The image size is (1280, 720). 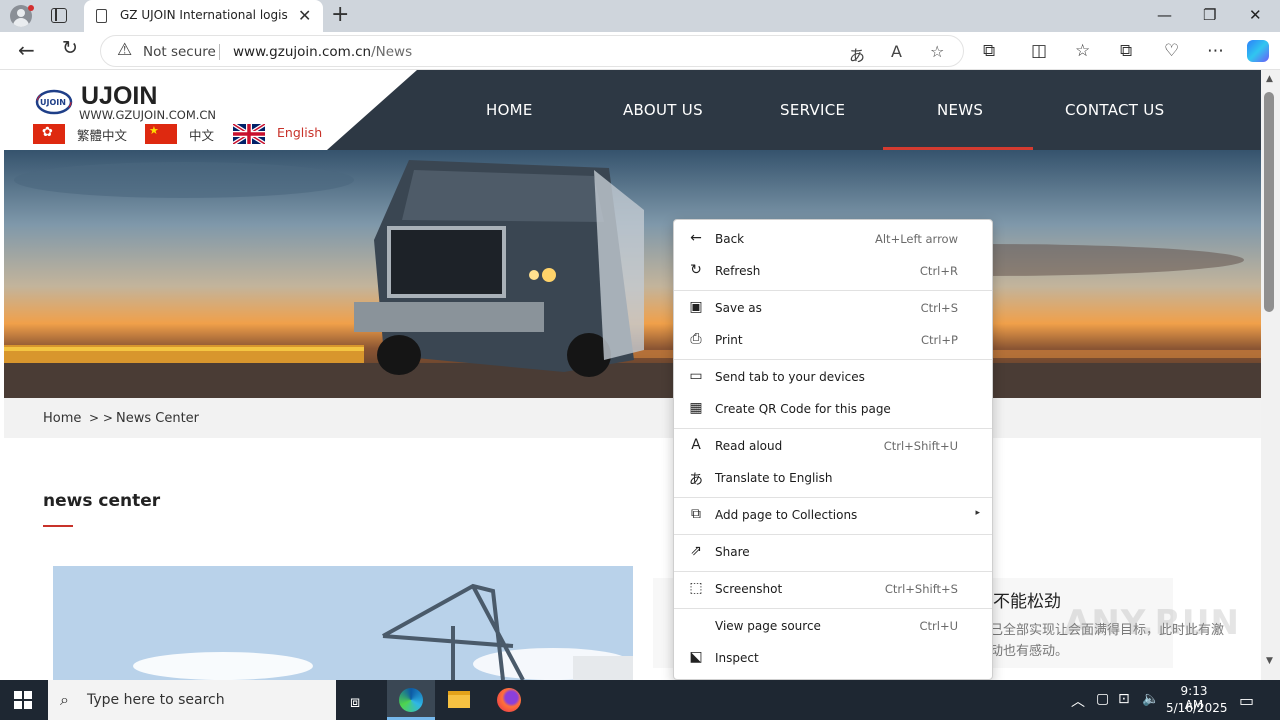 What do you see at coordinates (1102, 699) in the screenshot?
I see `meet-now-icon: ▢` at bounding box center [1102, 699].